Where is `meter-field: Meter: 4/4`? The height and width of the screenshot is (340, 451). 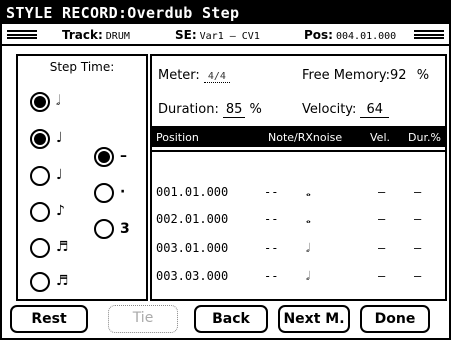
meter-field: Meter: 4/4 is located at coordinates (194, 75).